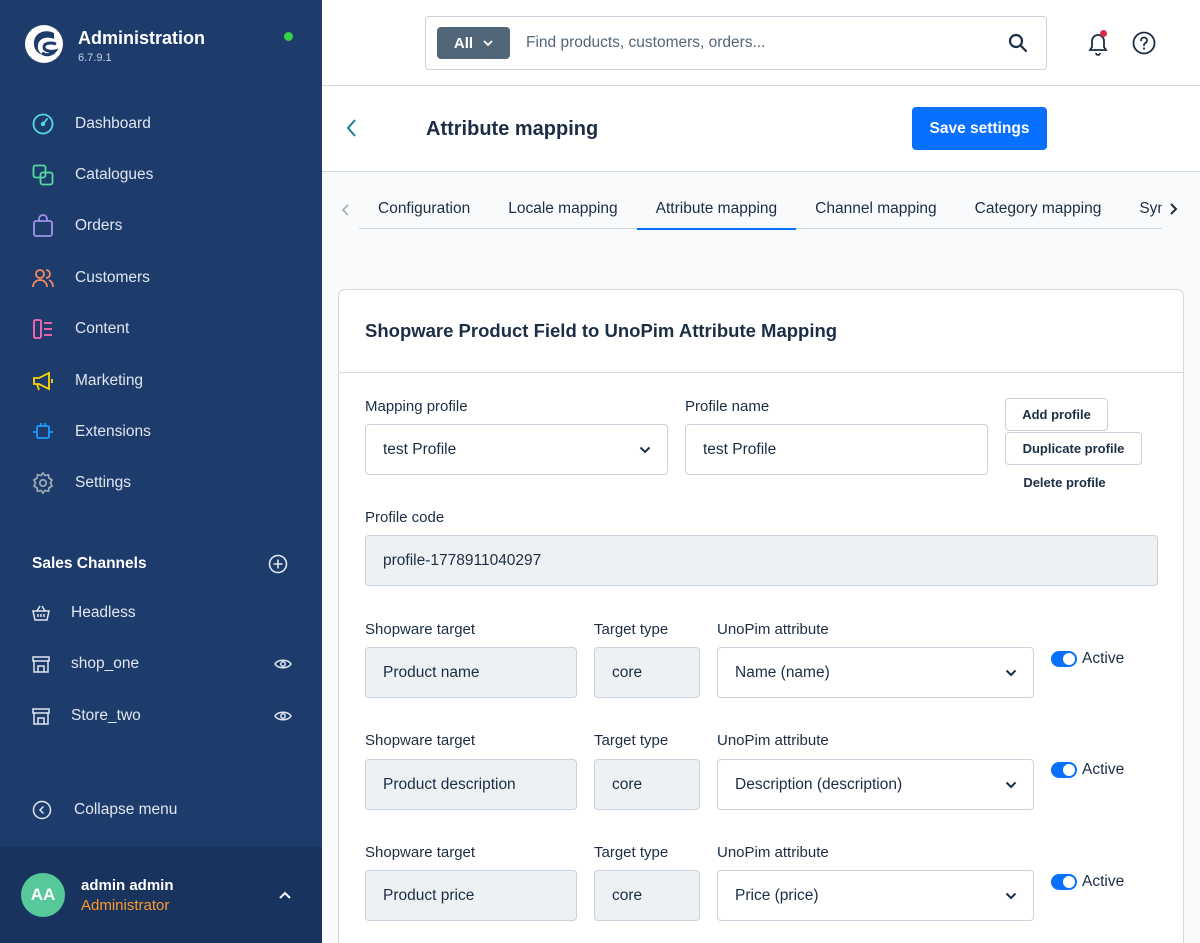 The width and height of the screenshot is (1200, 943). I want to click on nav-item-settings: Settings, so click(161, 483).